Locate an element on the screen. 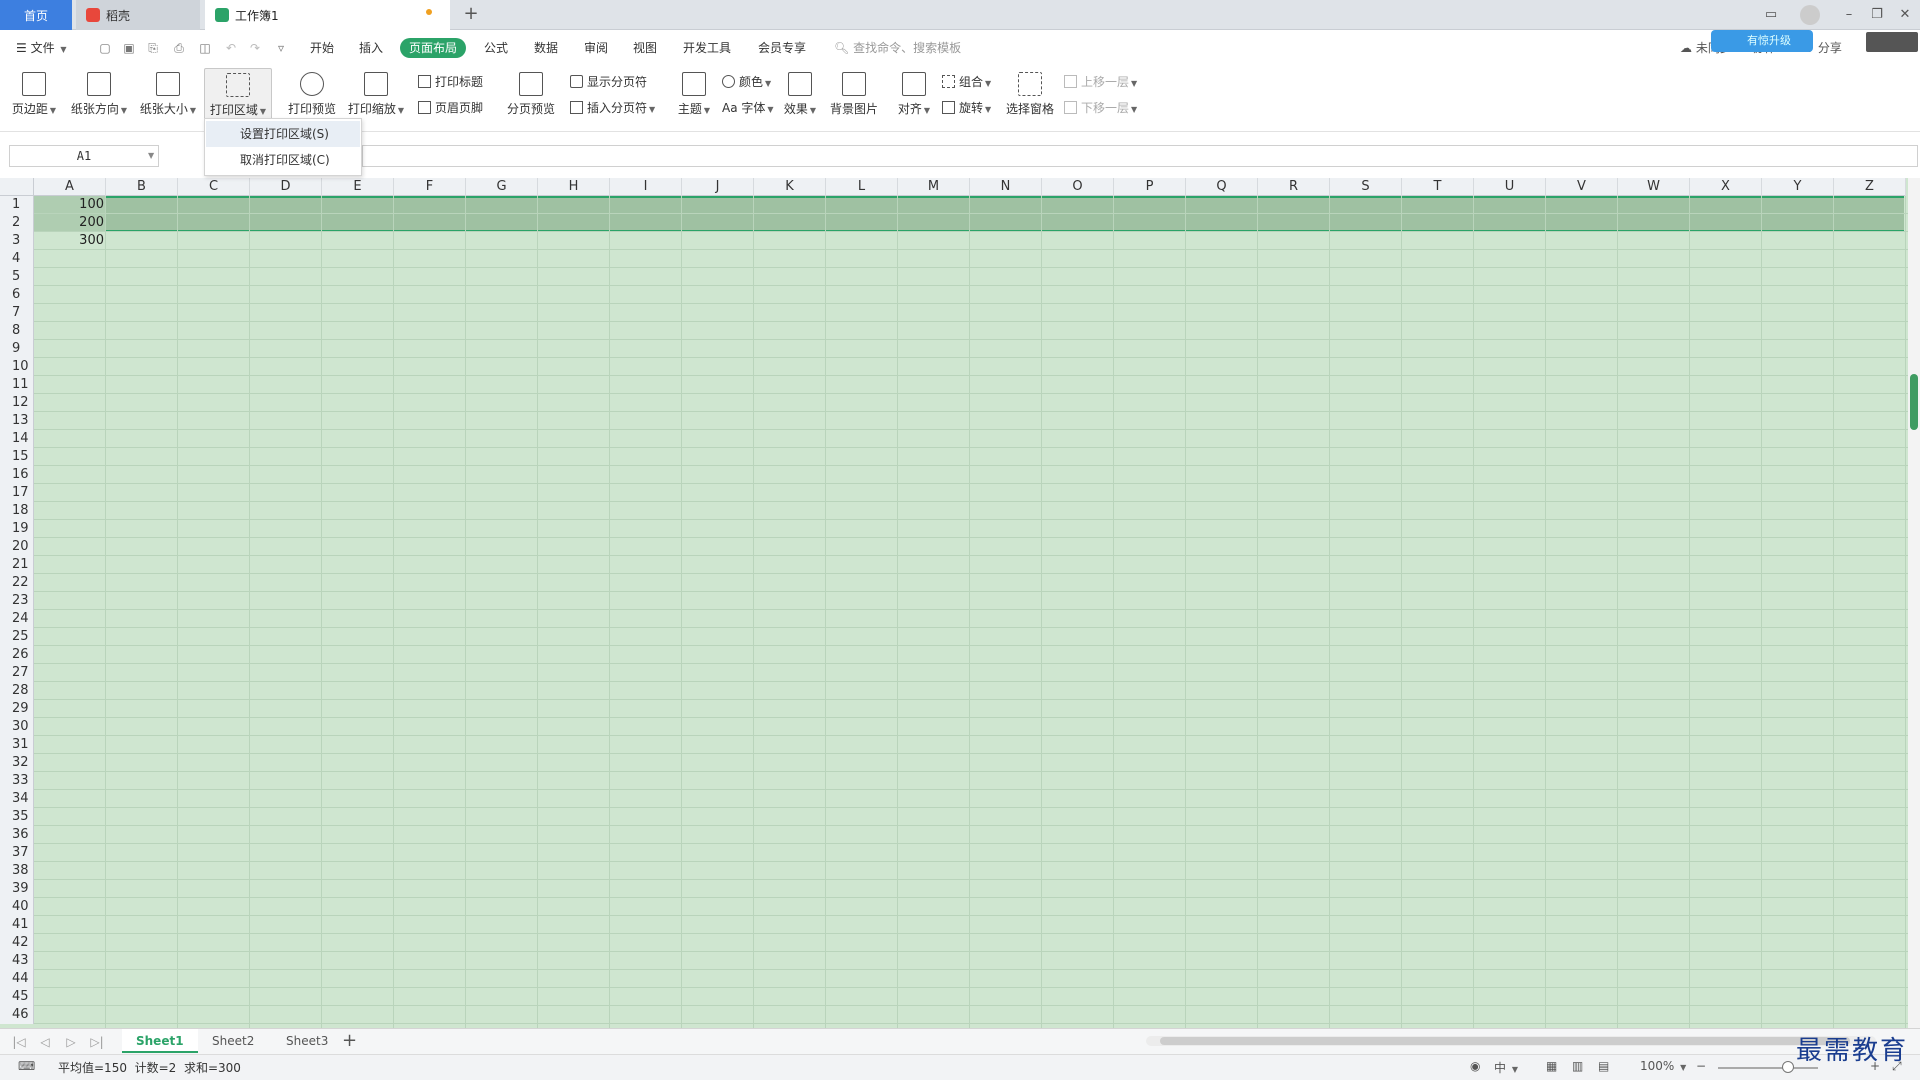 Image resolution: width=1920 pixels, height=1080 pixels. header-footer-button: 页眉页脚 is located at coordinates (450, 108).